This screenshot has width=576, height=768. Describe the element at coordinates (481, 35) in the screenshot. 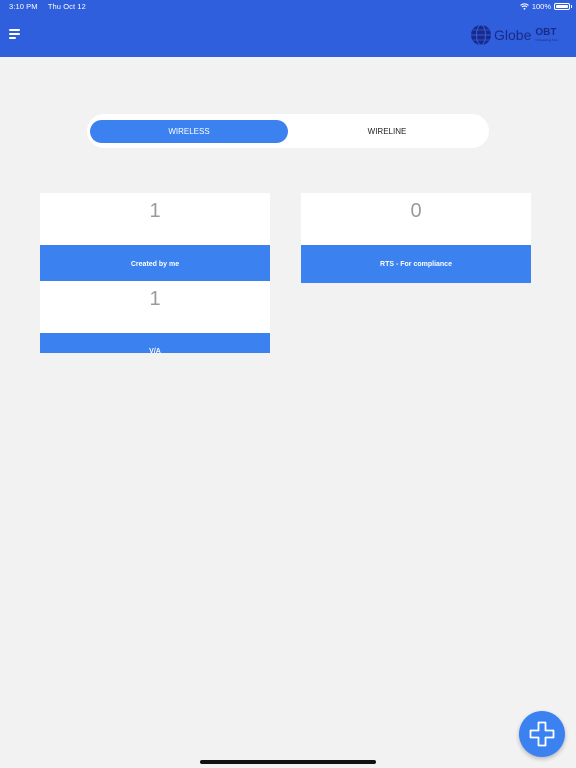

I see `globe-logo-icon` at that location.